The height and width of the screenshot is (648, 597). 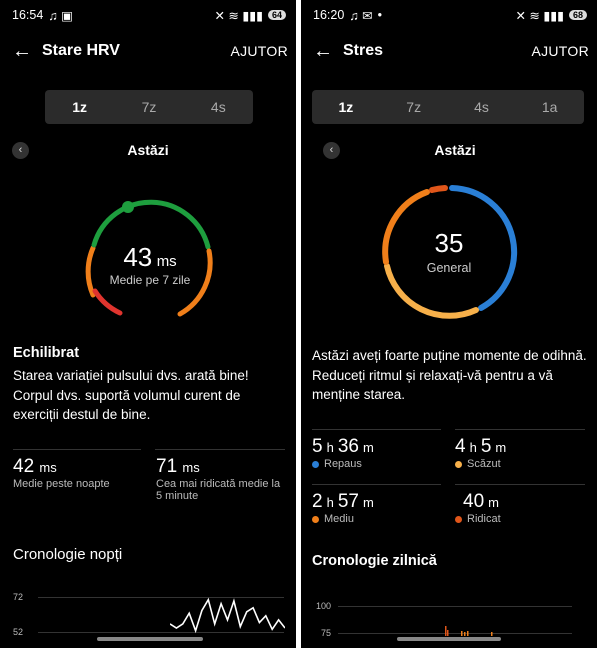 I want to click on notification-icons: ♫ ✉, so click(x=361, y=15).